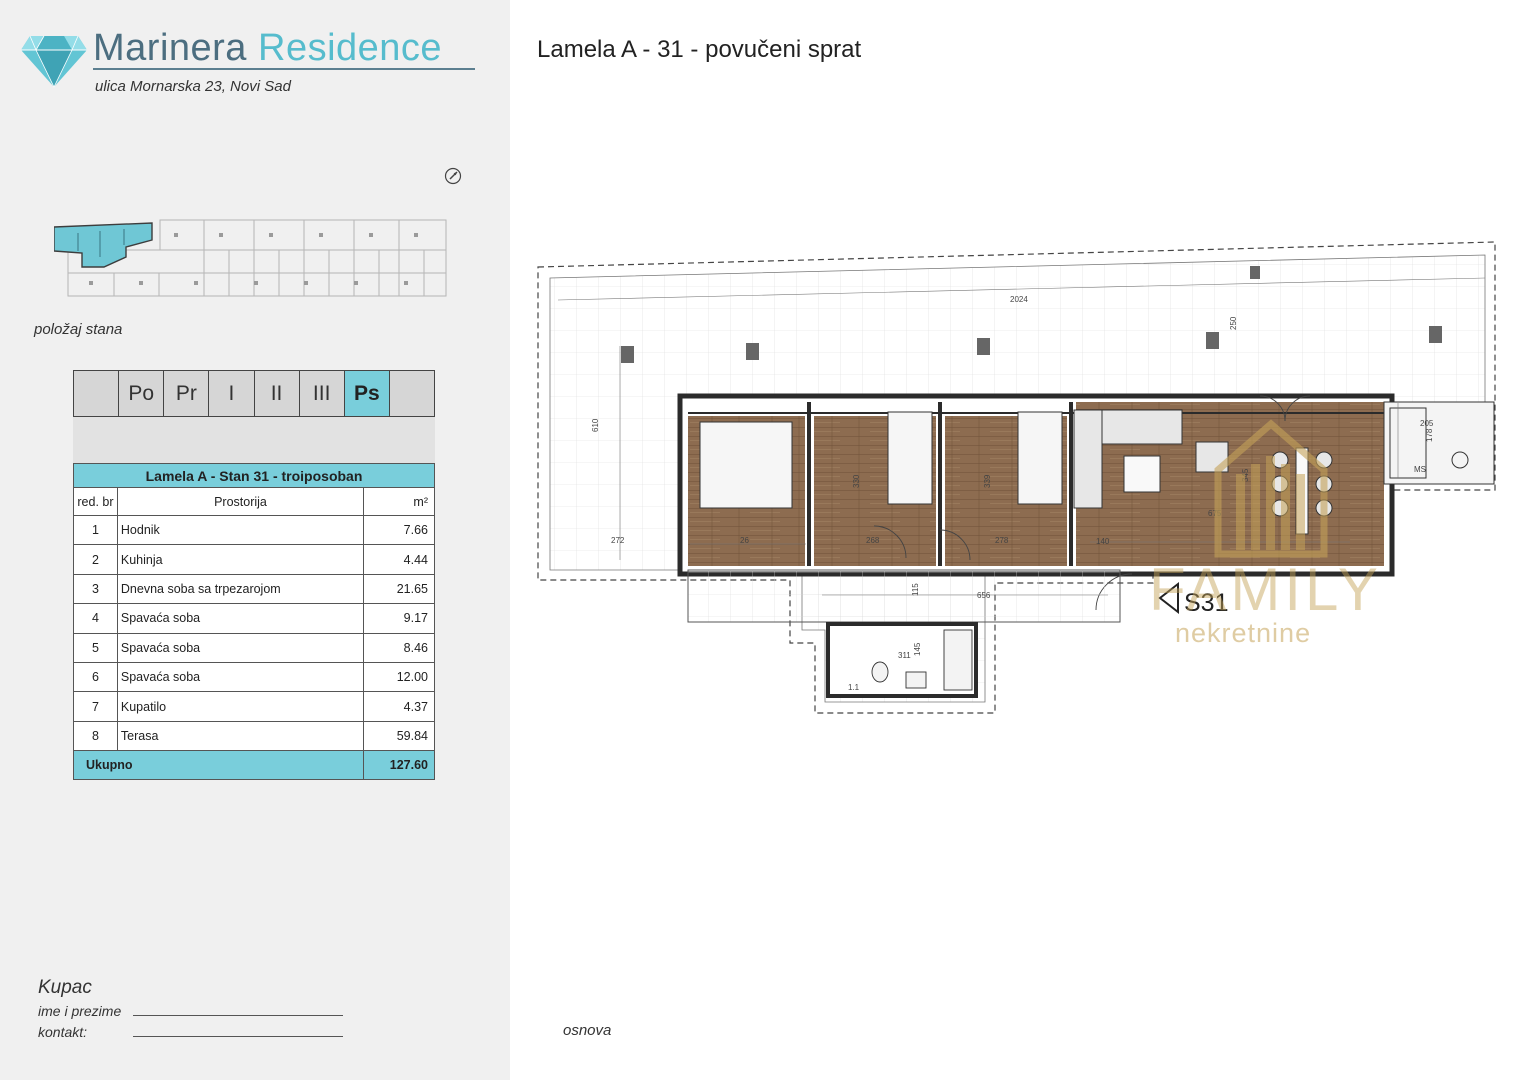 The image size is (1527, 1080). Describe the element at coordinates (1243, 633) in the screenshot. I see `watermark-nekretnine: nekretnine` at that location.